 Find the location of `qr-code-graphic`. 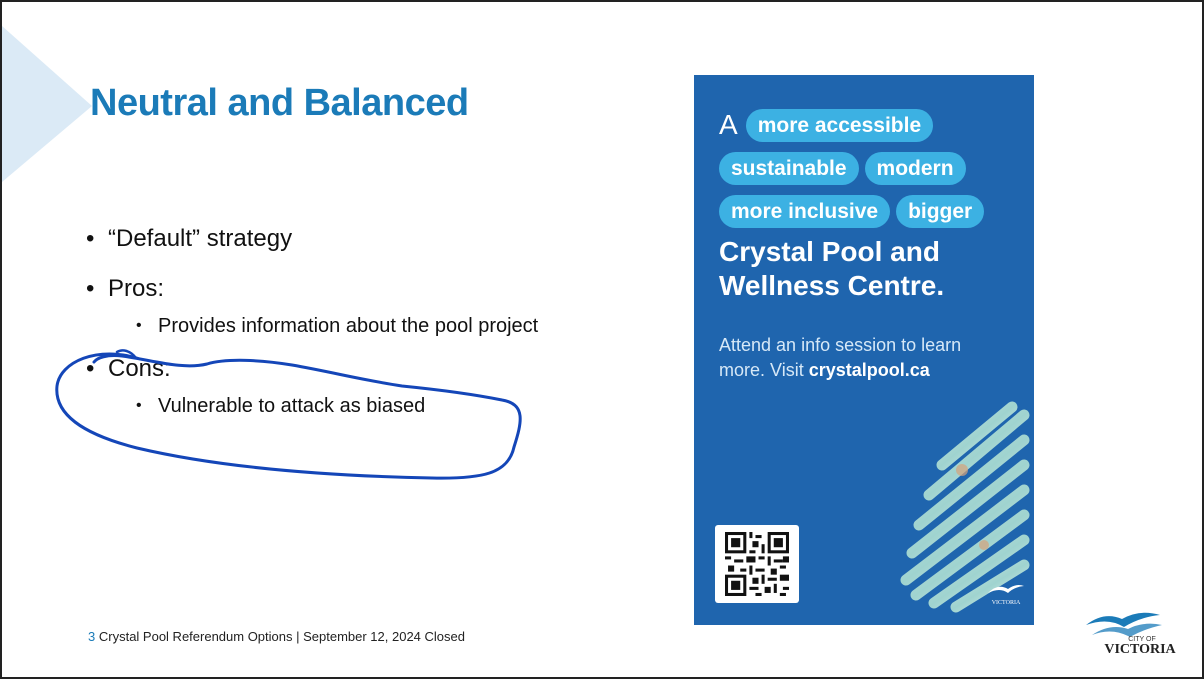

qr-code-graphic is located at coordinates (757, 564).